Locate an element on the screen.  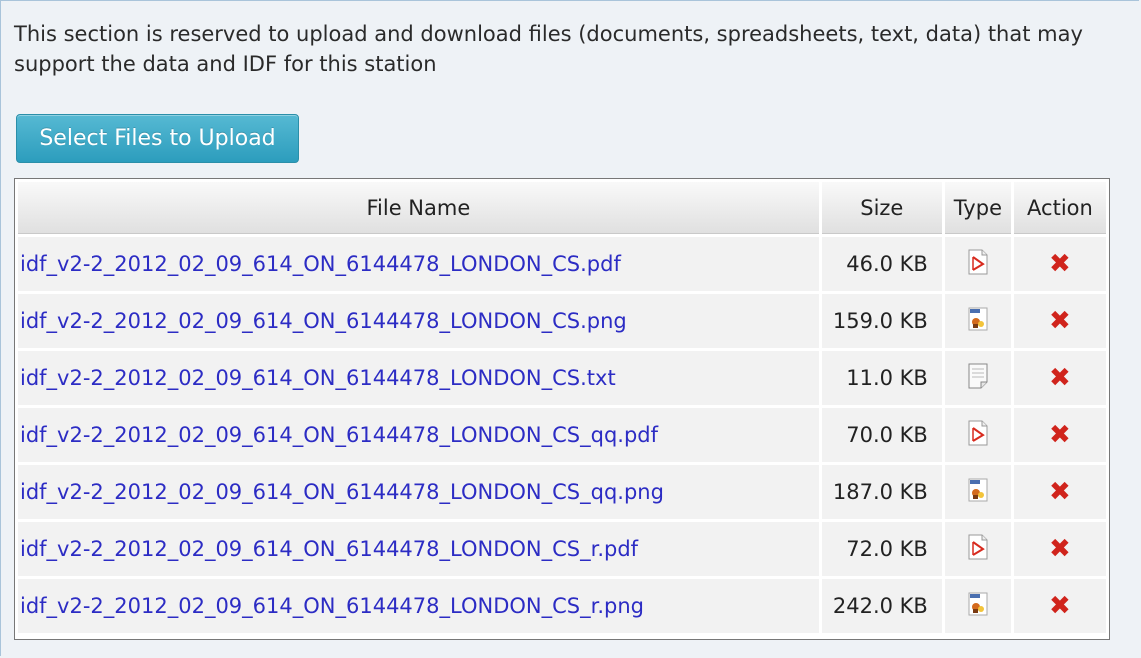
file-size-cell: 159.0 KB is located at coordinates (881, 321).